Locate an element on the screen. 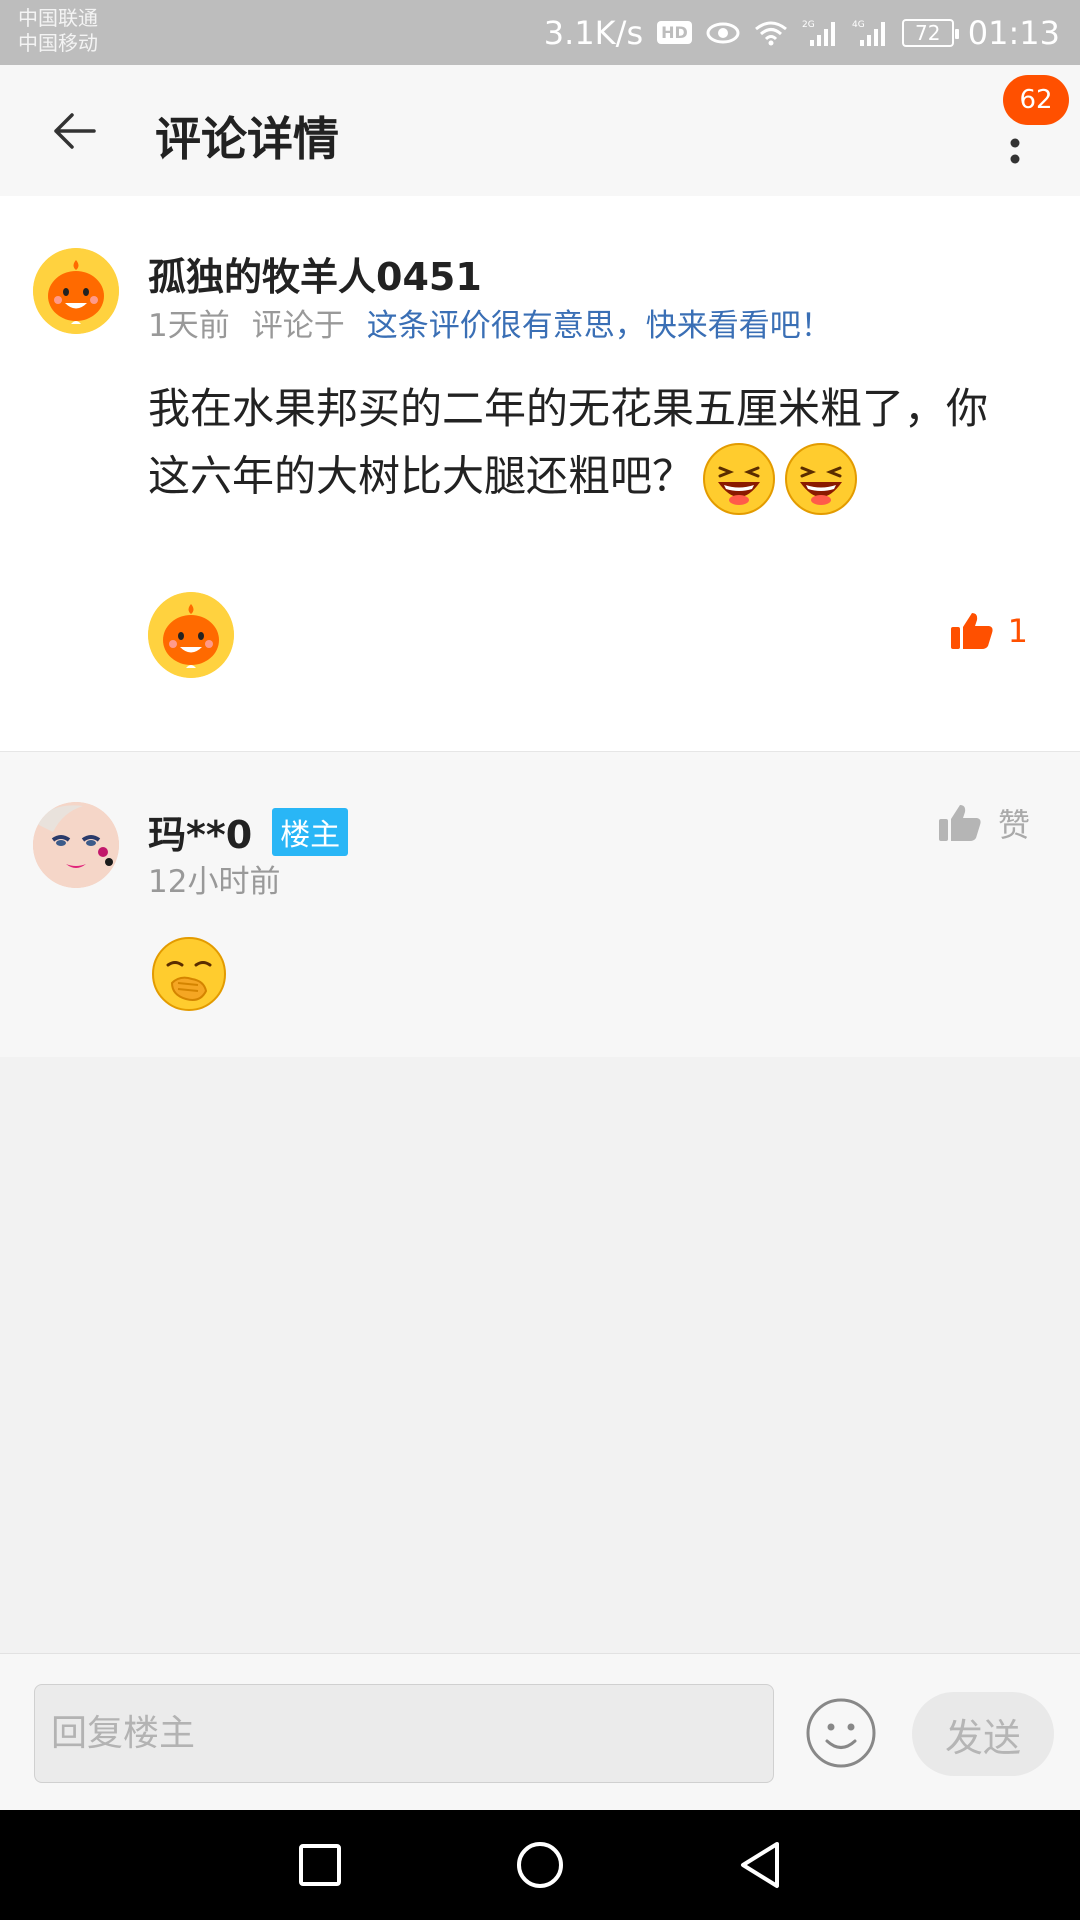 Image resolution: width=1080 pixels, height=1920 pixels. face-avatar-icon is located at coordinates (76, 845).